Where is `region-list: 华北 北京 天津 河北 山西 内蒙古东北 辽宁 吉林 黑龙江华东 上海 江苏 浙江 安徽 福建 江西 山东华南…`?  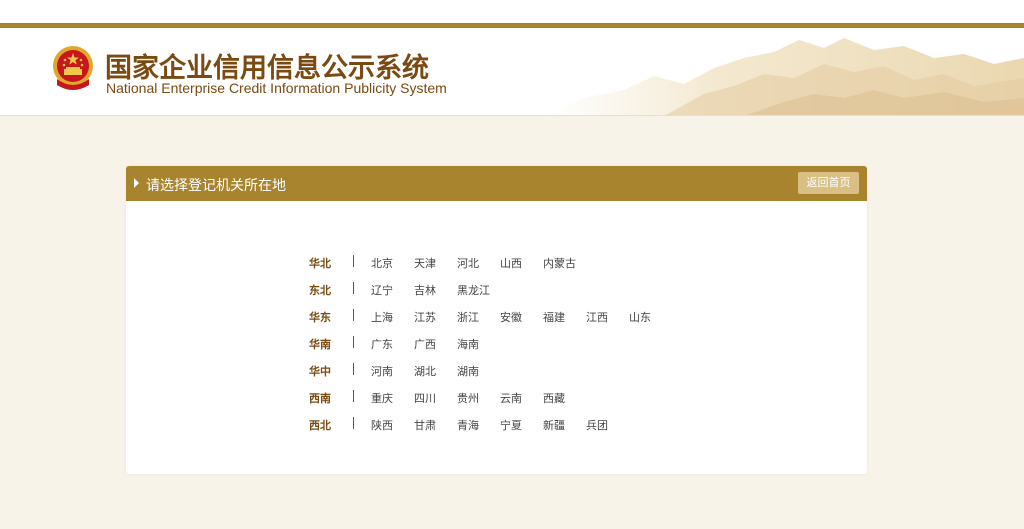 region-list: 华北 北京 天津 河北 山西 内蒙古东北 辽宁 吉林 黑龙江华东 上海 江苏 浙江 安徽 福建 江西 山东华南… is located at coordinates (509, 344).